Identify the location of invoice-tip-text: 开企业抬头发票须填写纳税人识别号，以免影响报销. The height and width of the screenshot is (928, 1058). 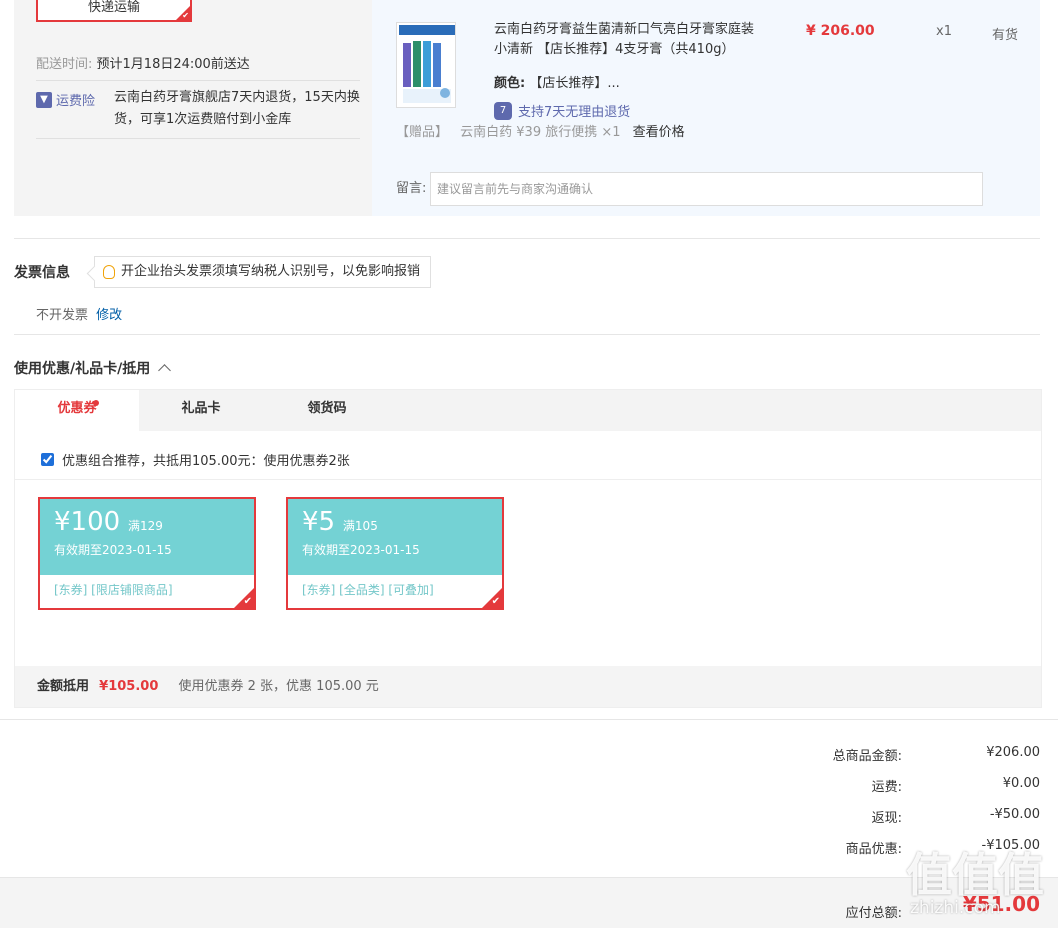
(271, 271).